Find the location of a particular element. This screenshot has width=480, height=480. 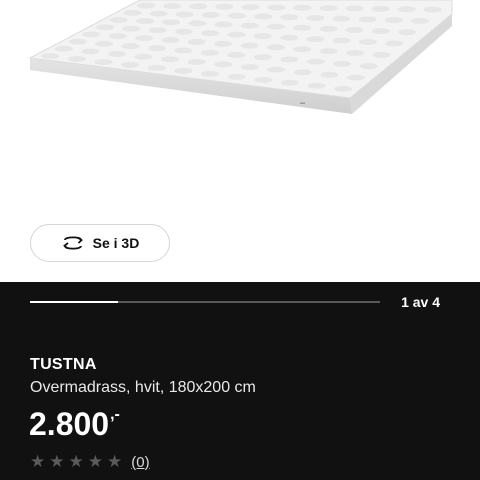

view-in-3d-button: Se i 3D is located at coordinates (100, 243).